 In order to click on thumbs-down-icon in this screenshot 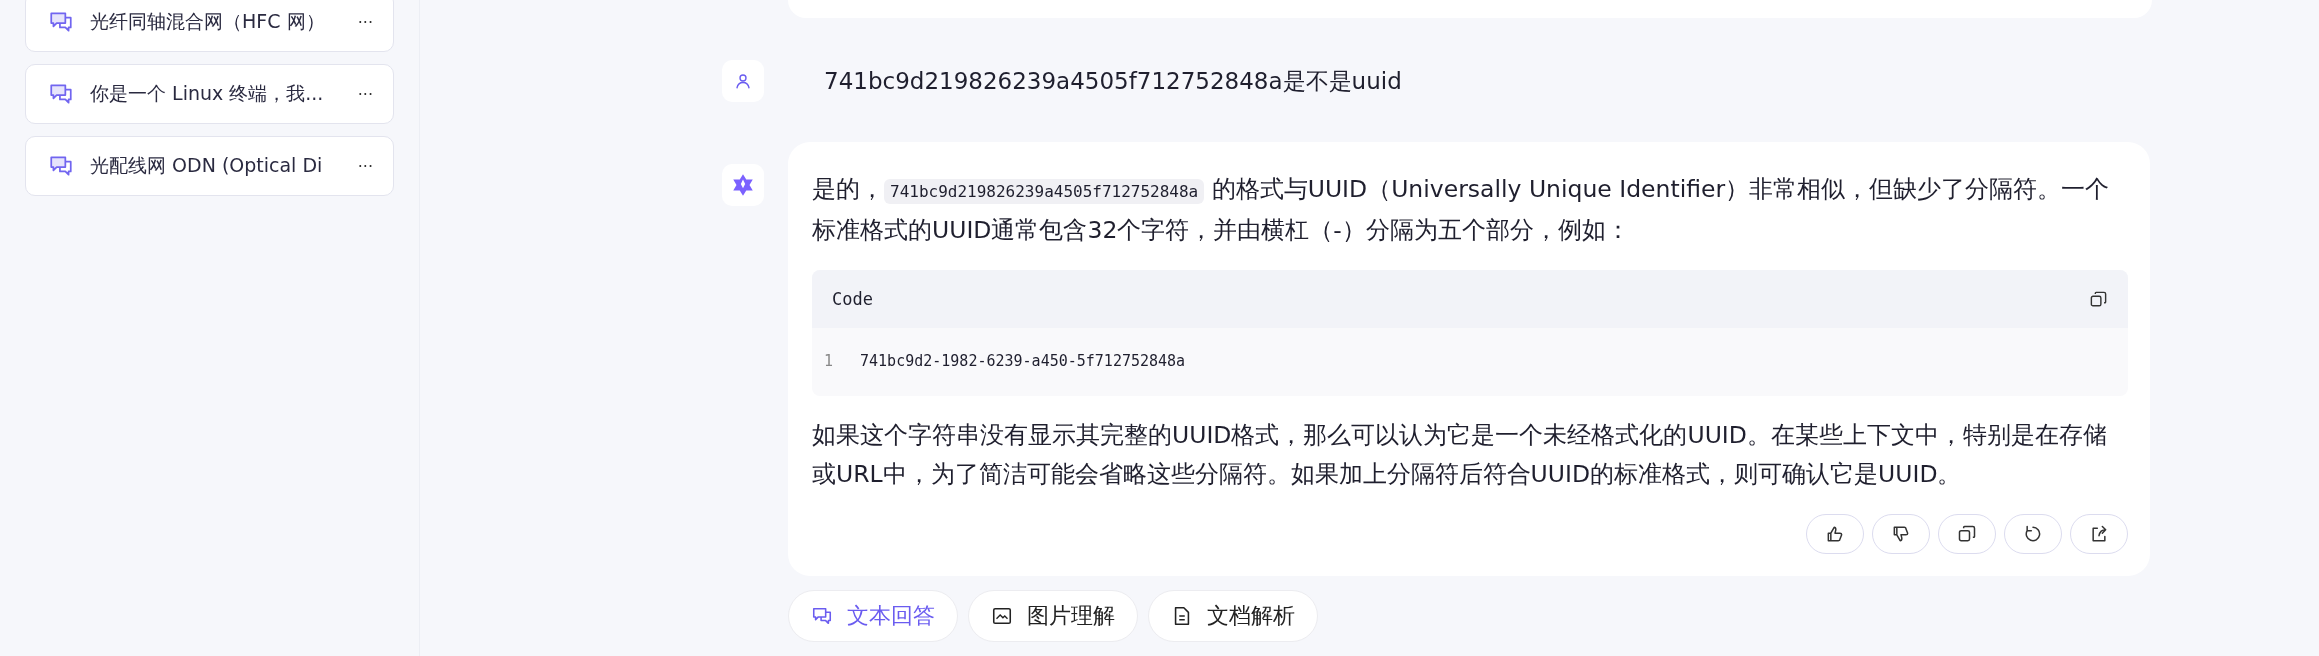, I will do `click(1901, 534)`.